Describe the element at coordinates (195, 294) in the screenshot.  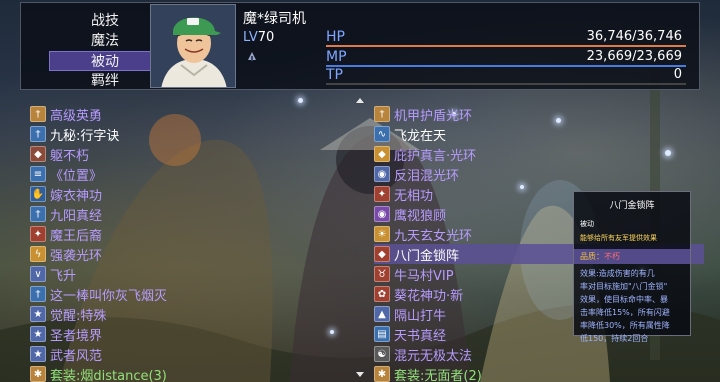
I see `skill-item: † 这一棒叫你灰飞烟灭` at that location.